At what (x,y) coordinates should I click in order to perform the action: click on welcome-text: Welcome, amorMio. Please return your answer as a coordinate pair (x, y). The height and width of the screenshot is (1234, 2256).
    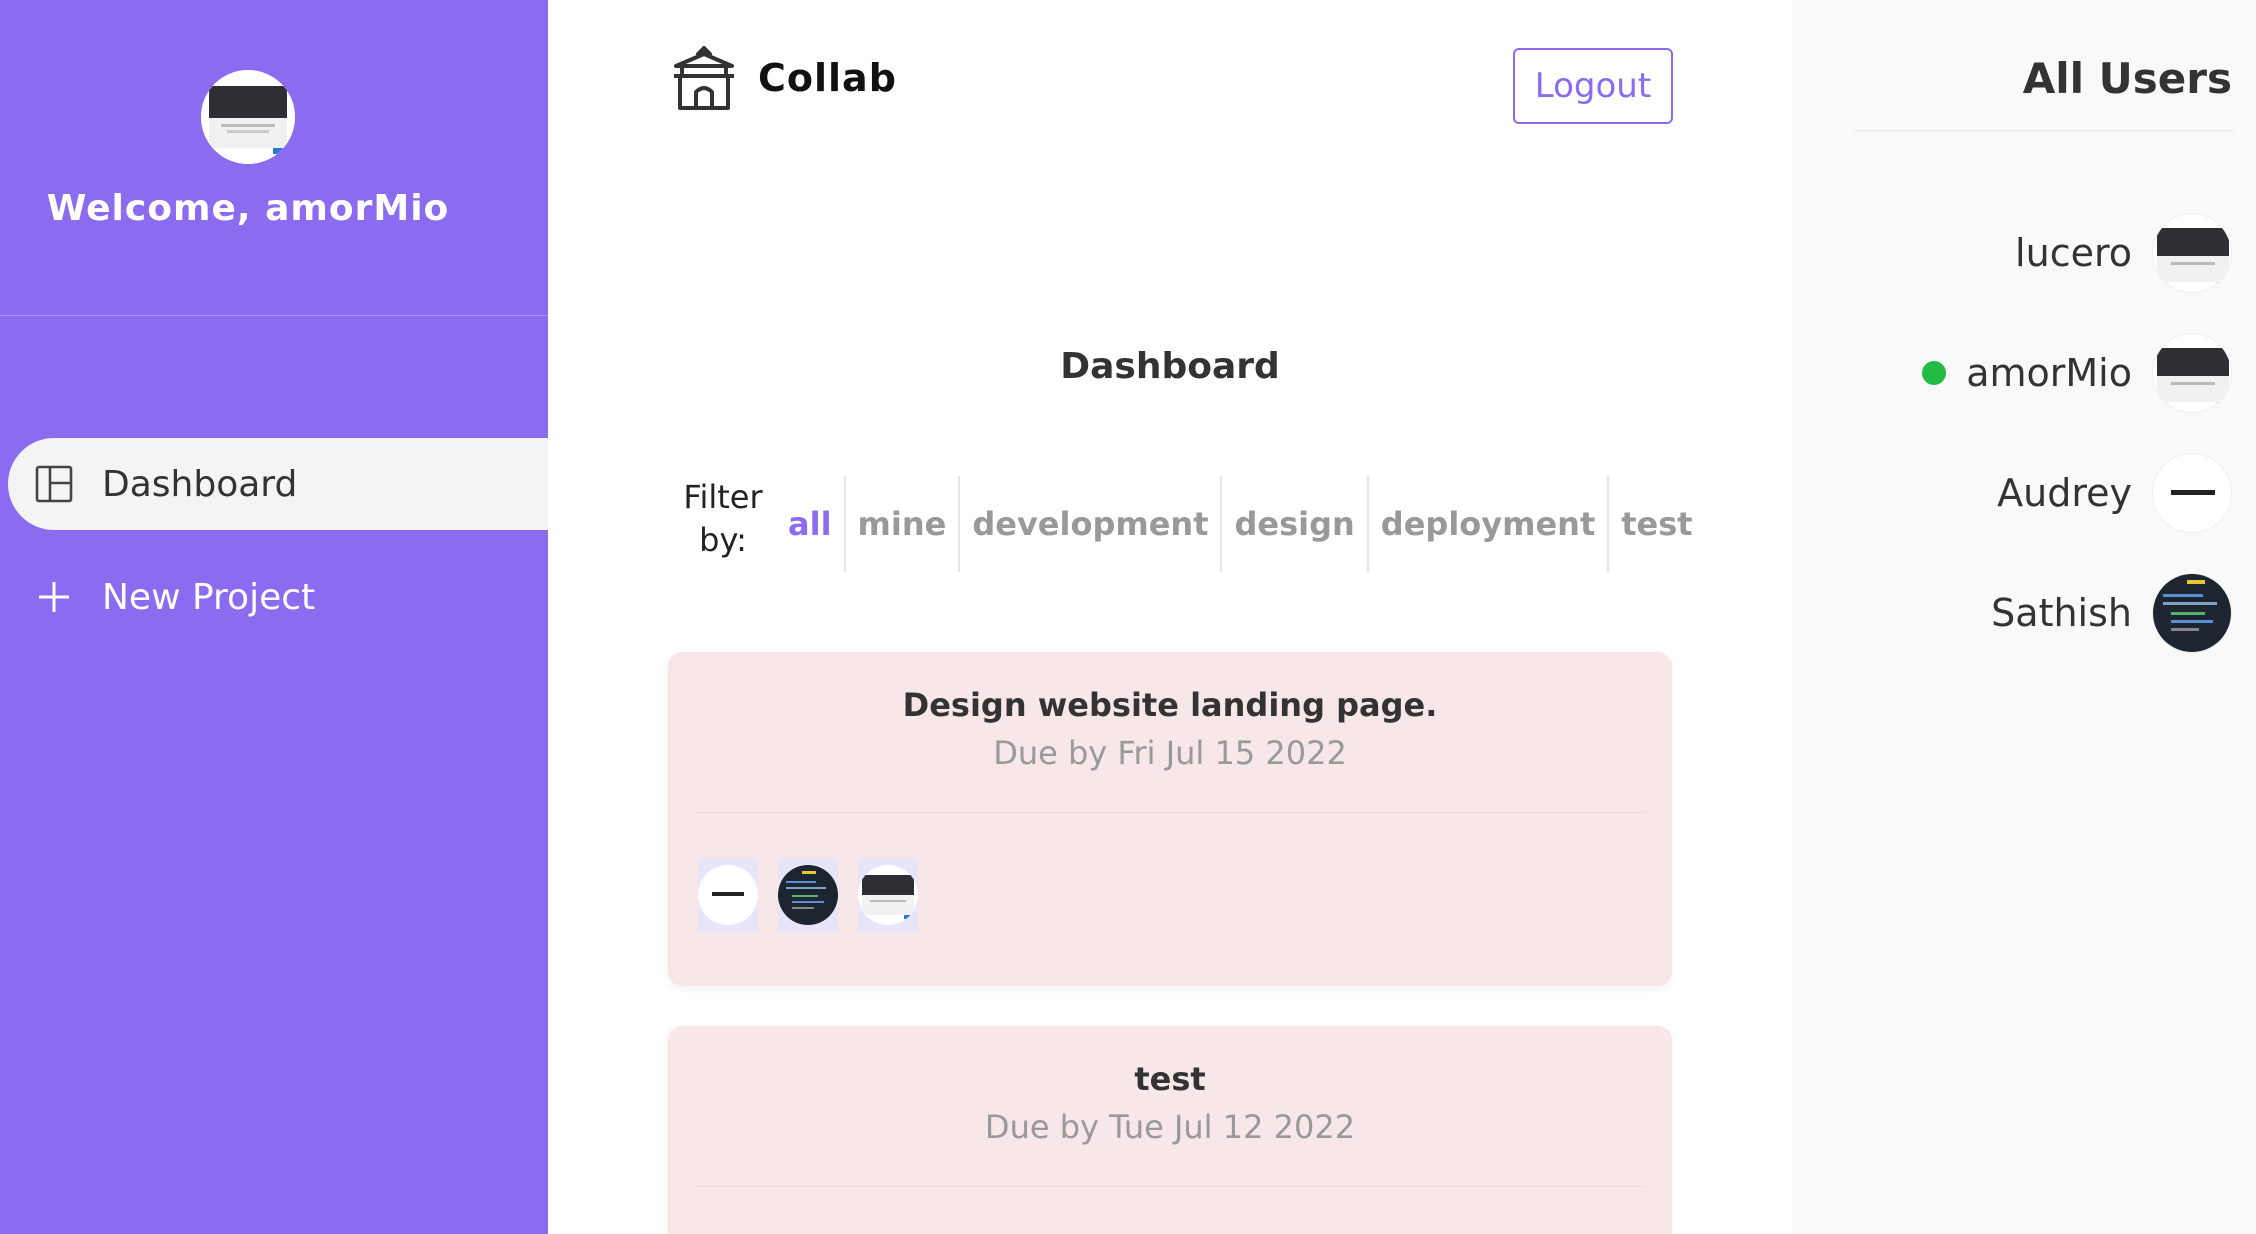
    Looking at the image, I should click on (248, 208).